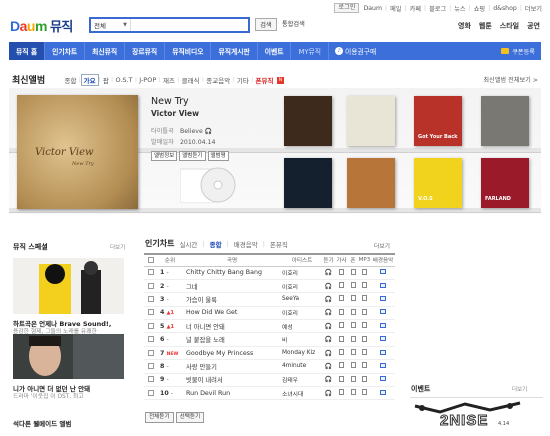 This screenshot has height=436, width=550. Describe the element at coordinates (189, 25) in the screenshot. I see `search-input` at that location.